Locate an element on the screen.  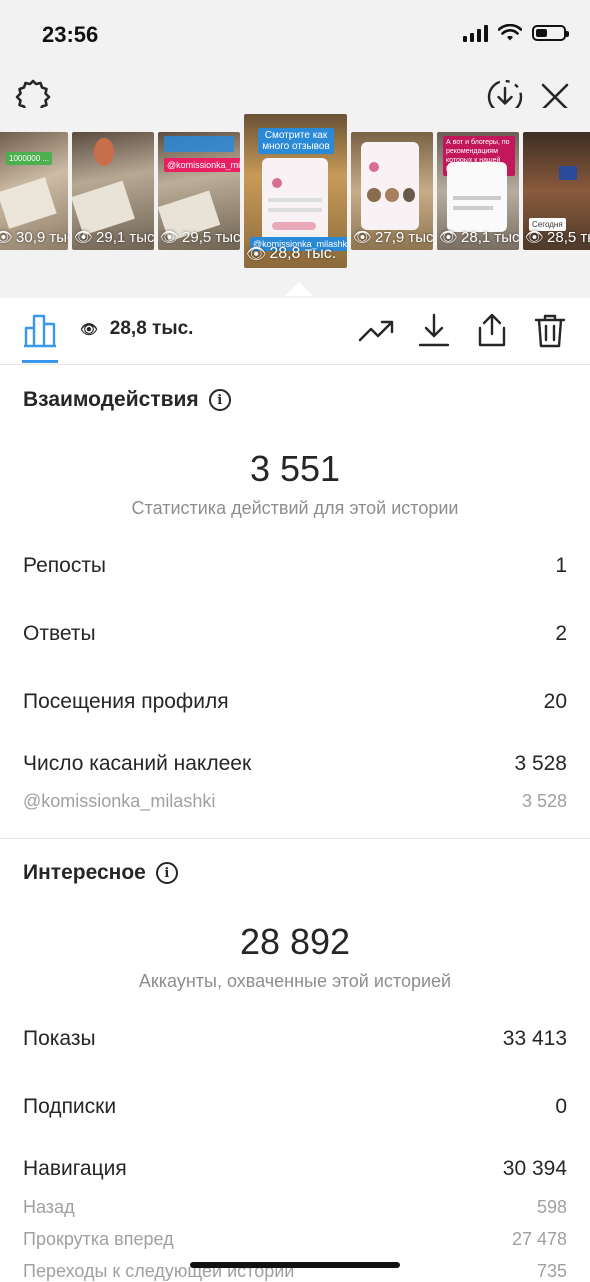
story-thumbnail: @komissionka_milashki 👁29,5 тыс. is located at coordinates (199, 191).